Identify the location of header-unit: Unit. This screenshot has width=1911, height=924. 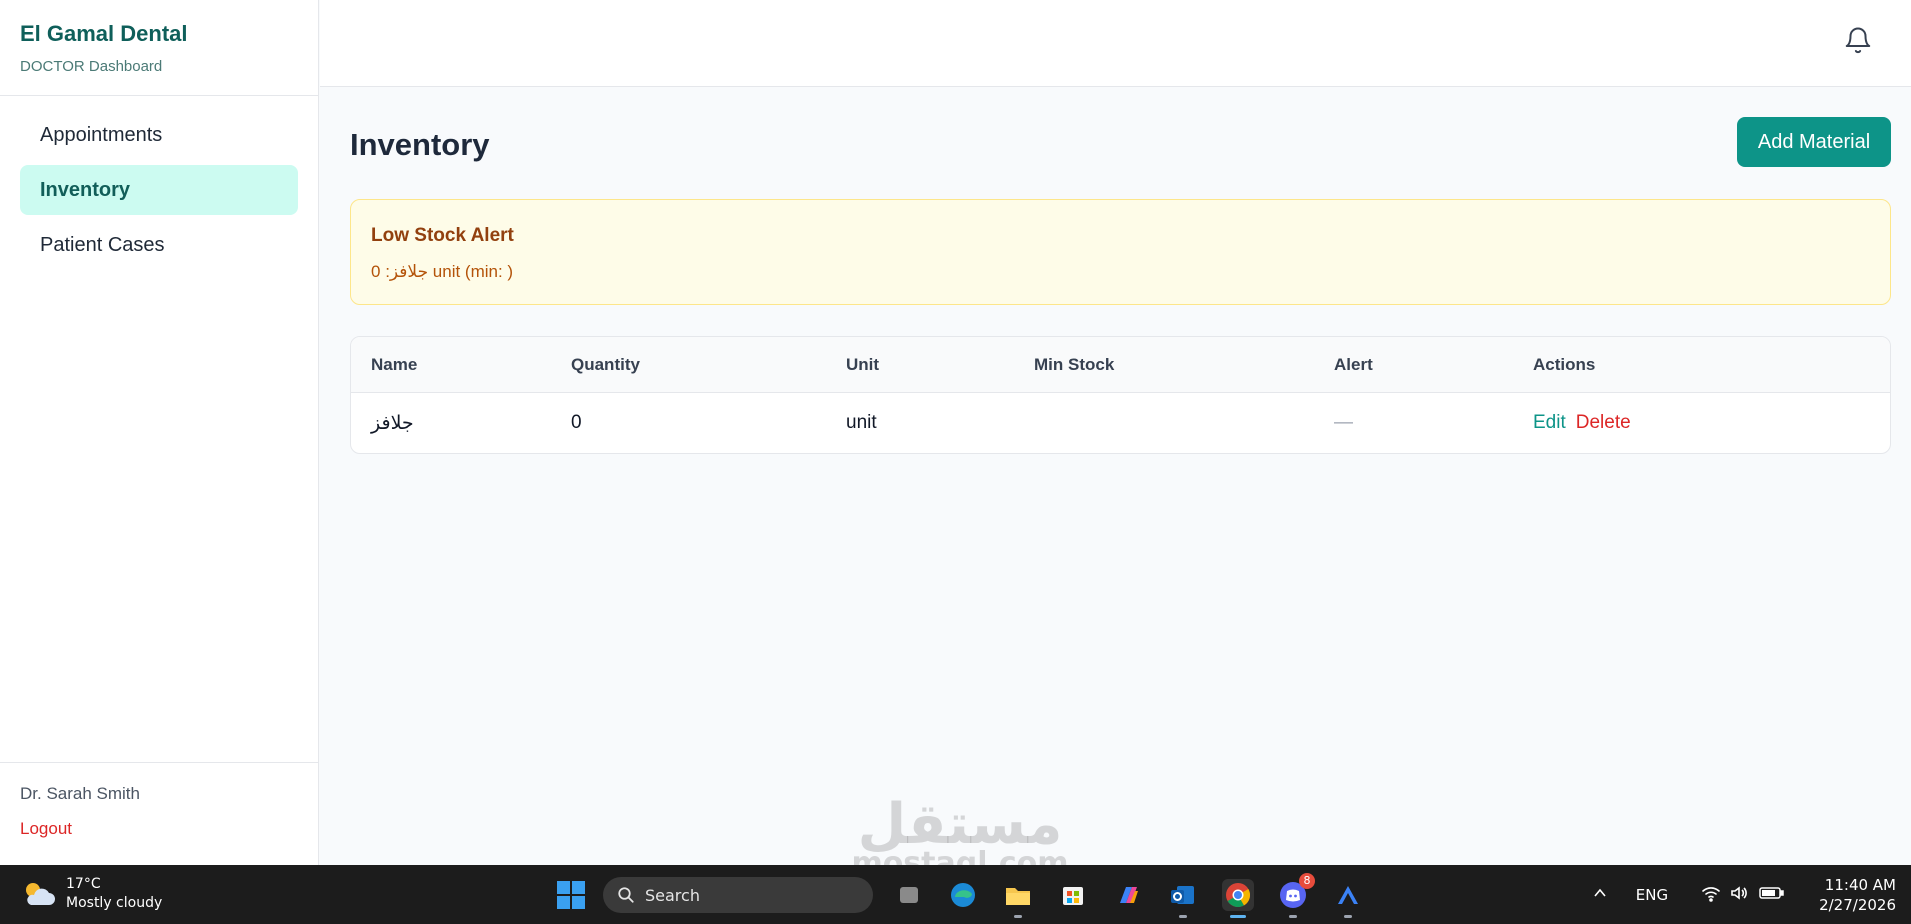
(863, 364).